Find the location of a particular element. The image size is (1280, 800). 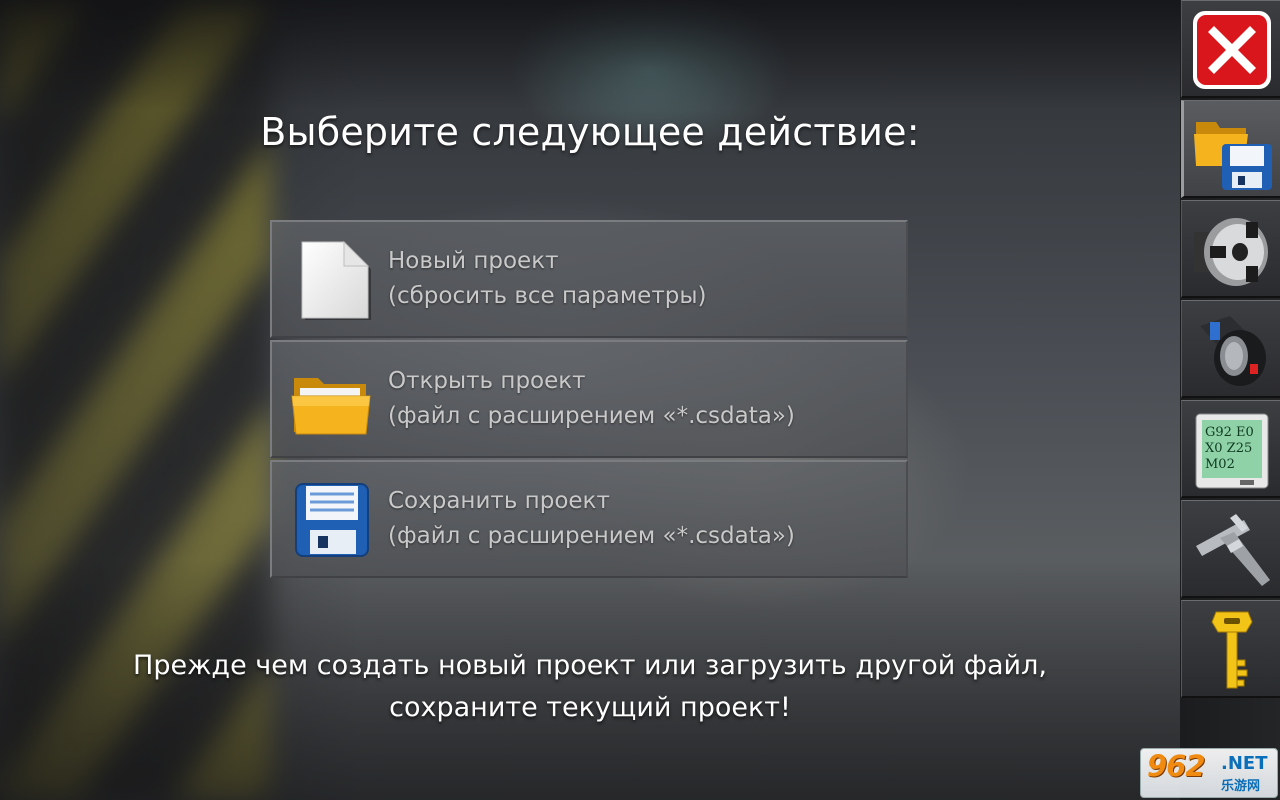

floppy-disk-icon is located at coordinates (331, 519).